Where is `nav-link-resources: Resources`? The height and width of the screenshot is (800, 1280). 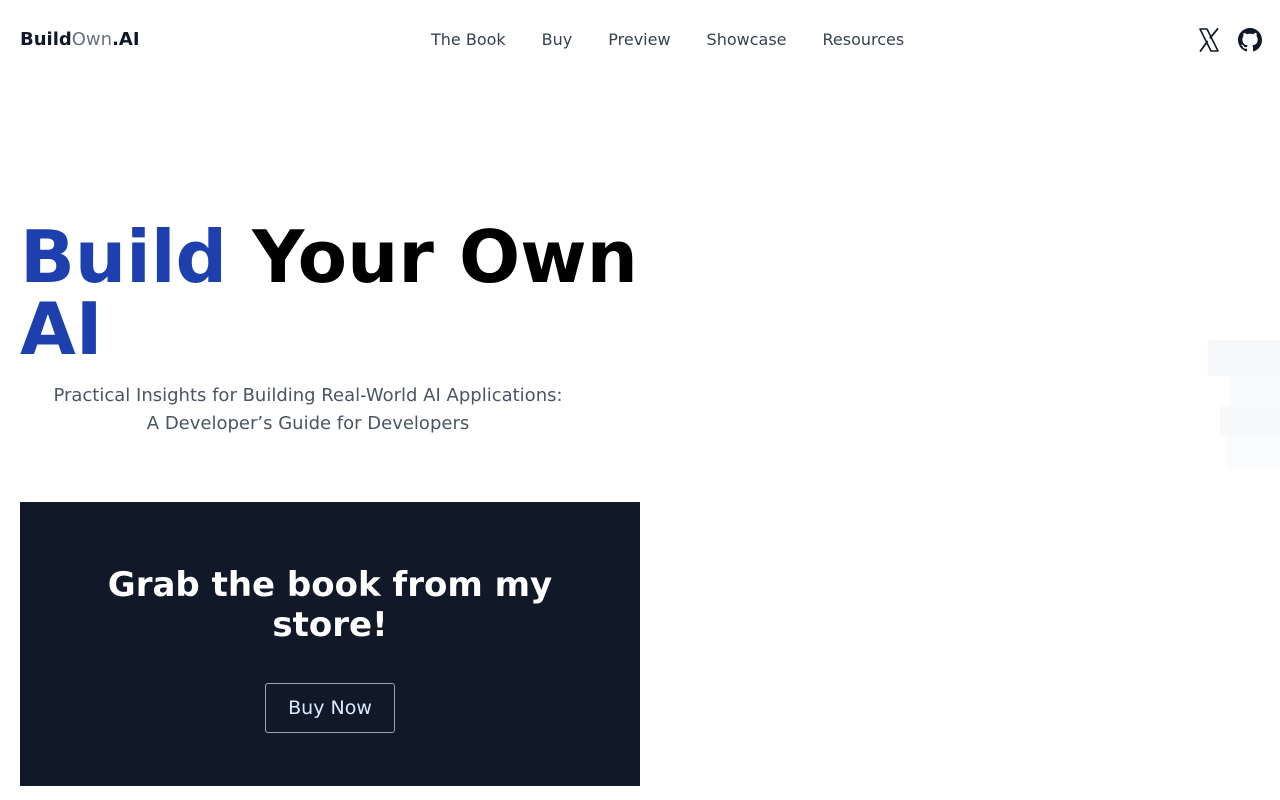
nav-link-resources: Resources is located at coordinates (864, 40).